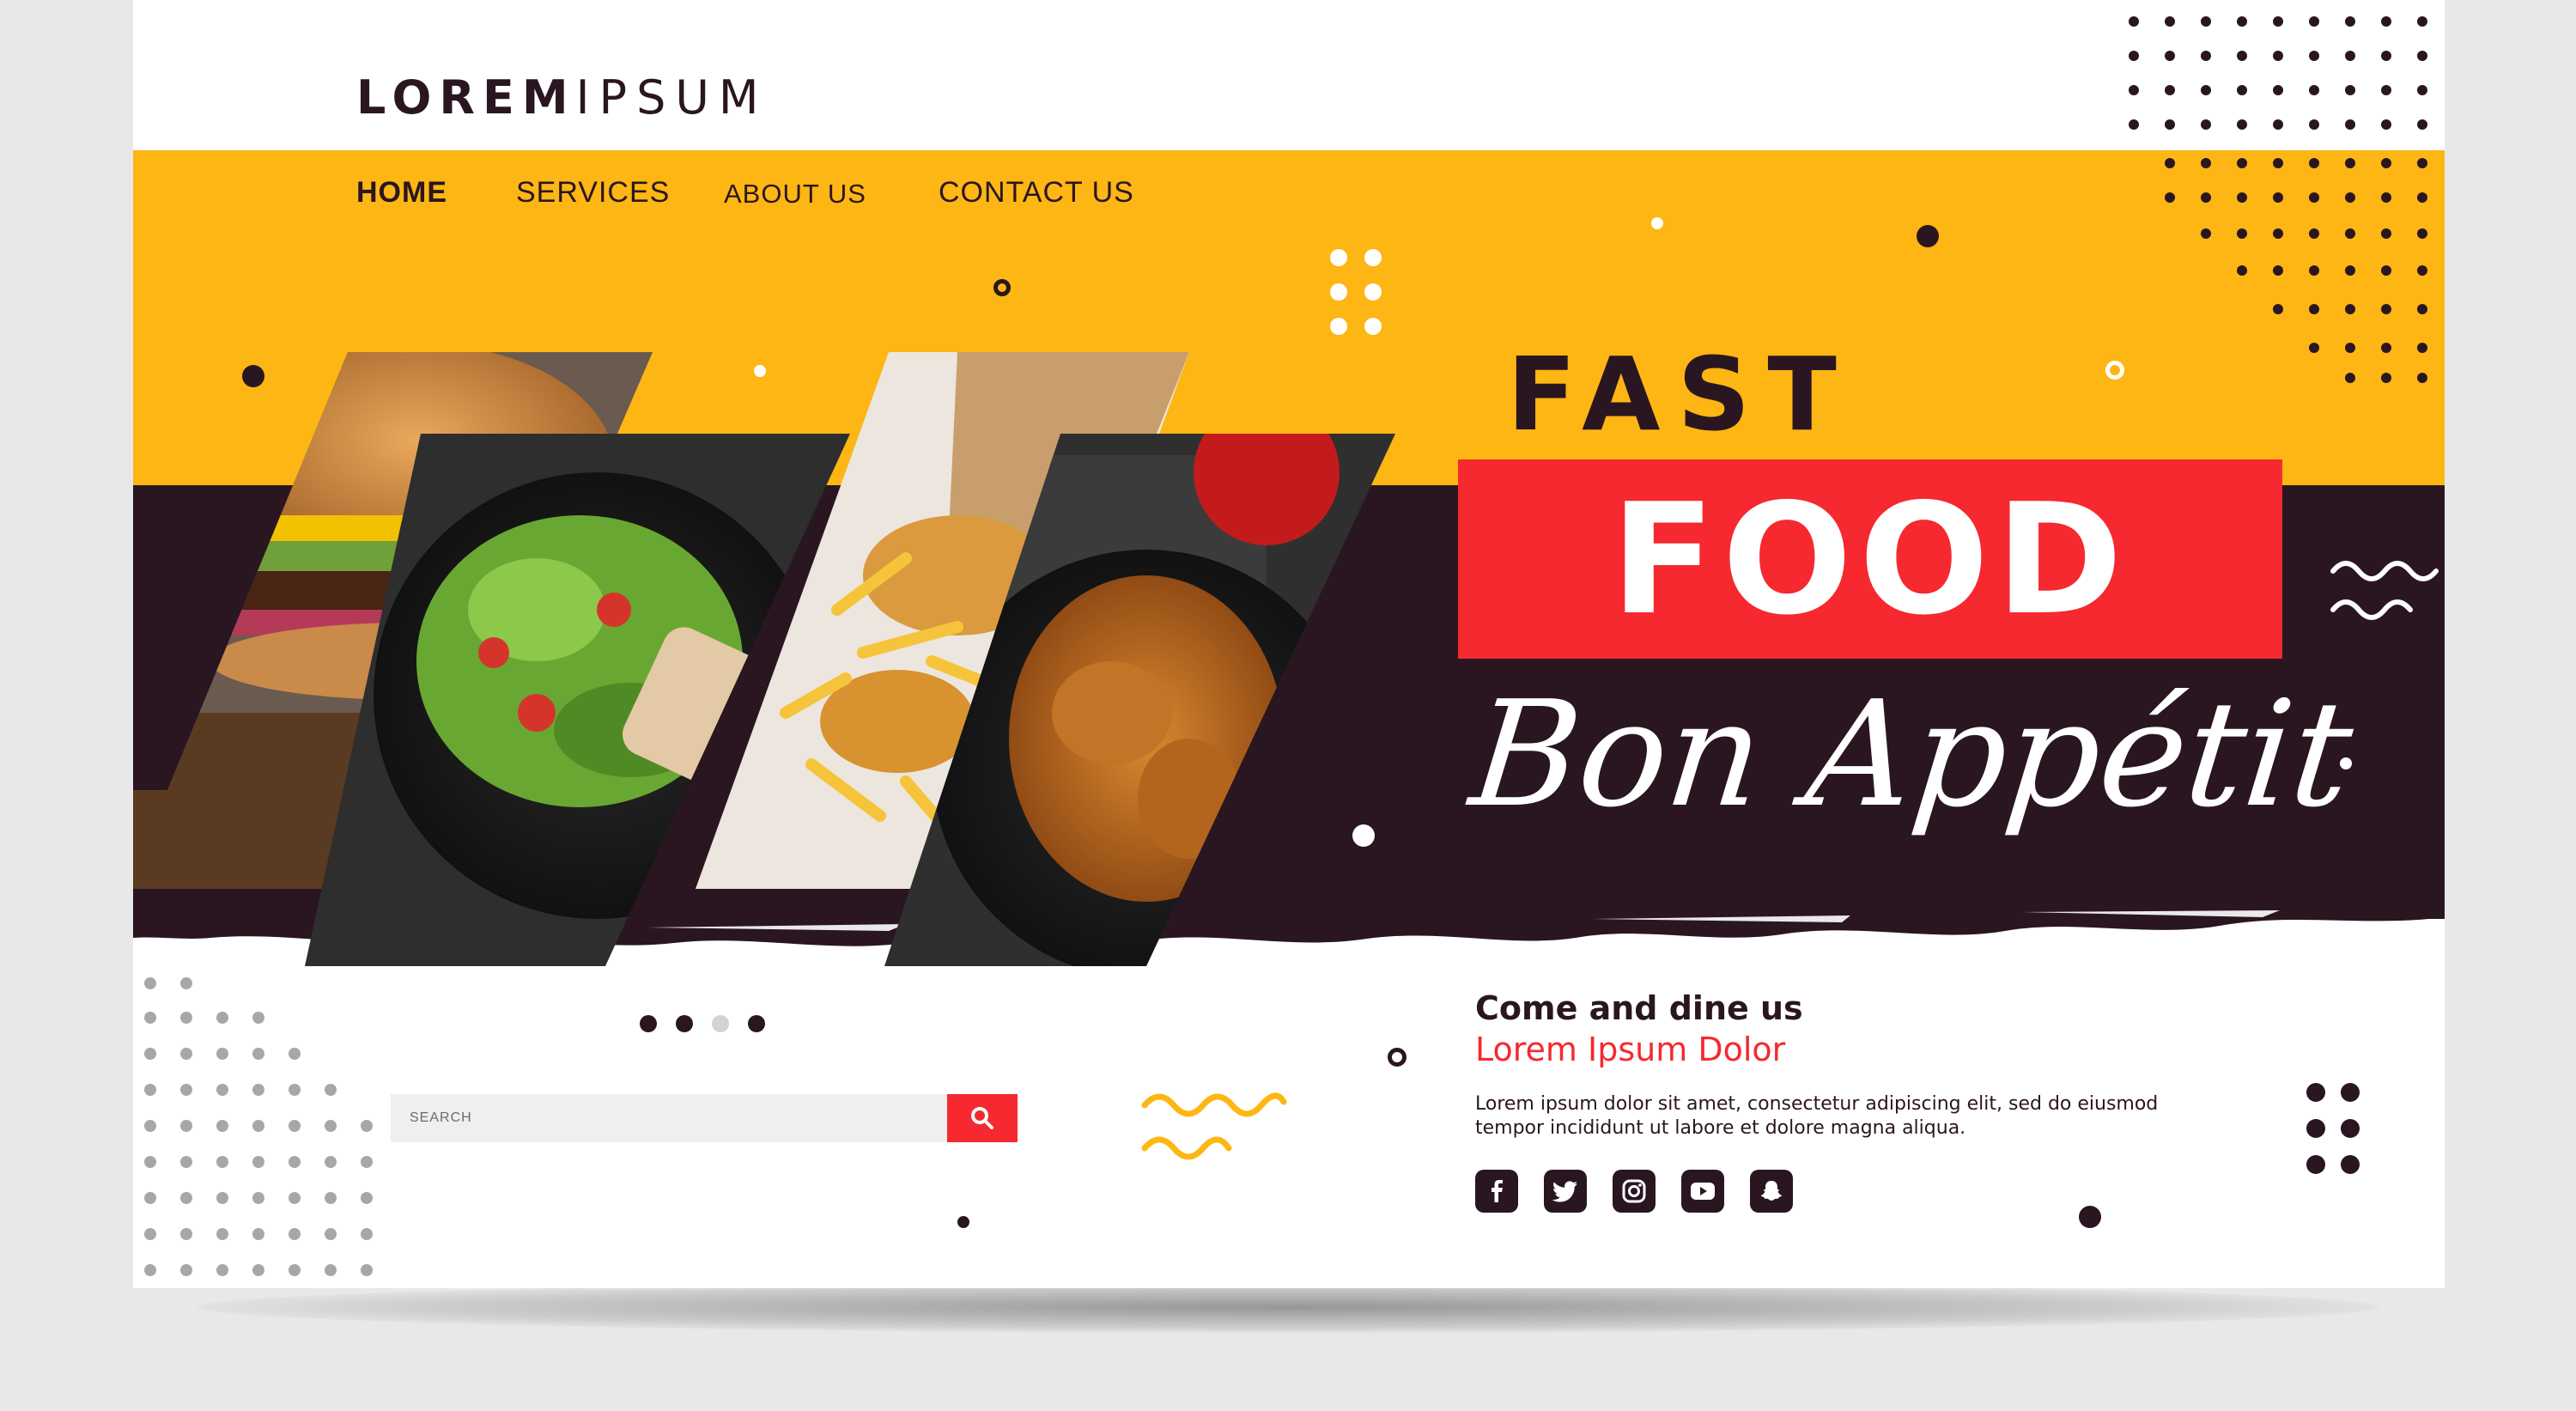  Describe the element at coordinates (1911, 755) in the screenshot. I see `hero-script: Bon Appétit` at that location.